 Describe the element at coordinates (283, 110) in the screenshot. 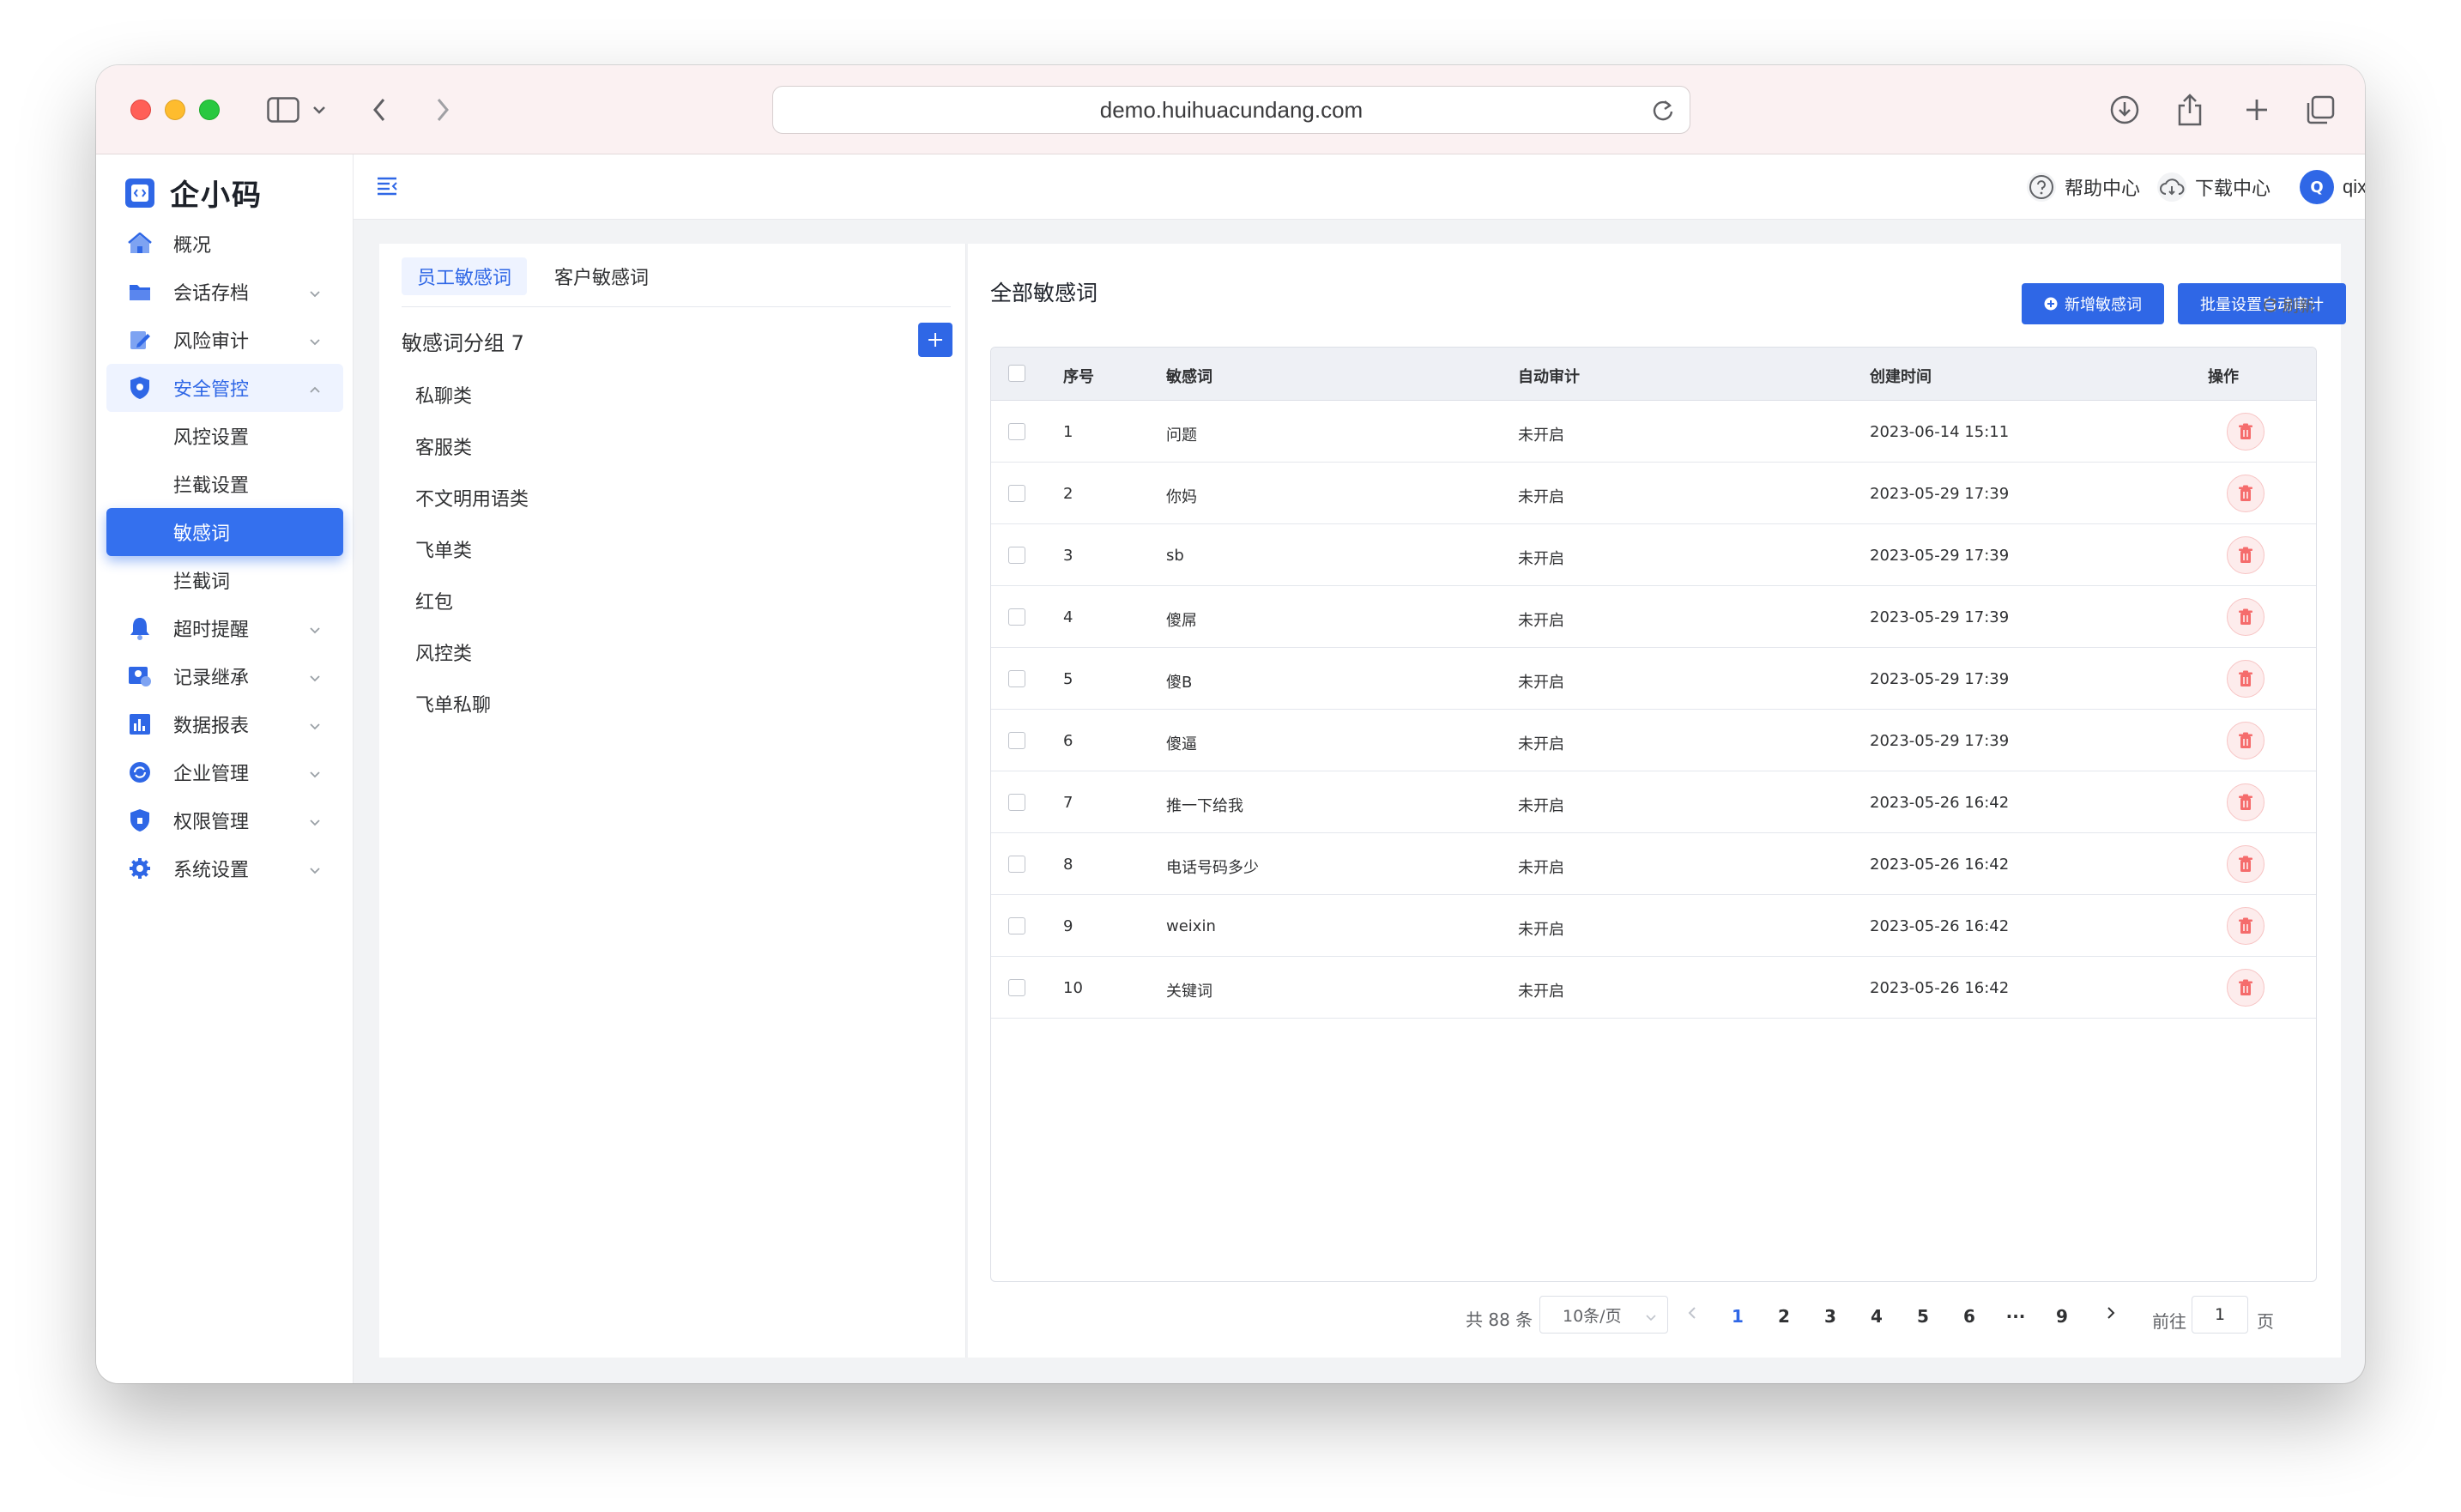

I see `sidebar-toggle-icon` at that location.